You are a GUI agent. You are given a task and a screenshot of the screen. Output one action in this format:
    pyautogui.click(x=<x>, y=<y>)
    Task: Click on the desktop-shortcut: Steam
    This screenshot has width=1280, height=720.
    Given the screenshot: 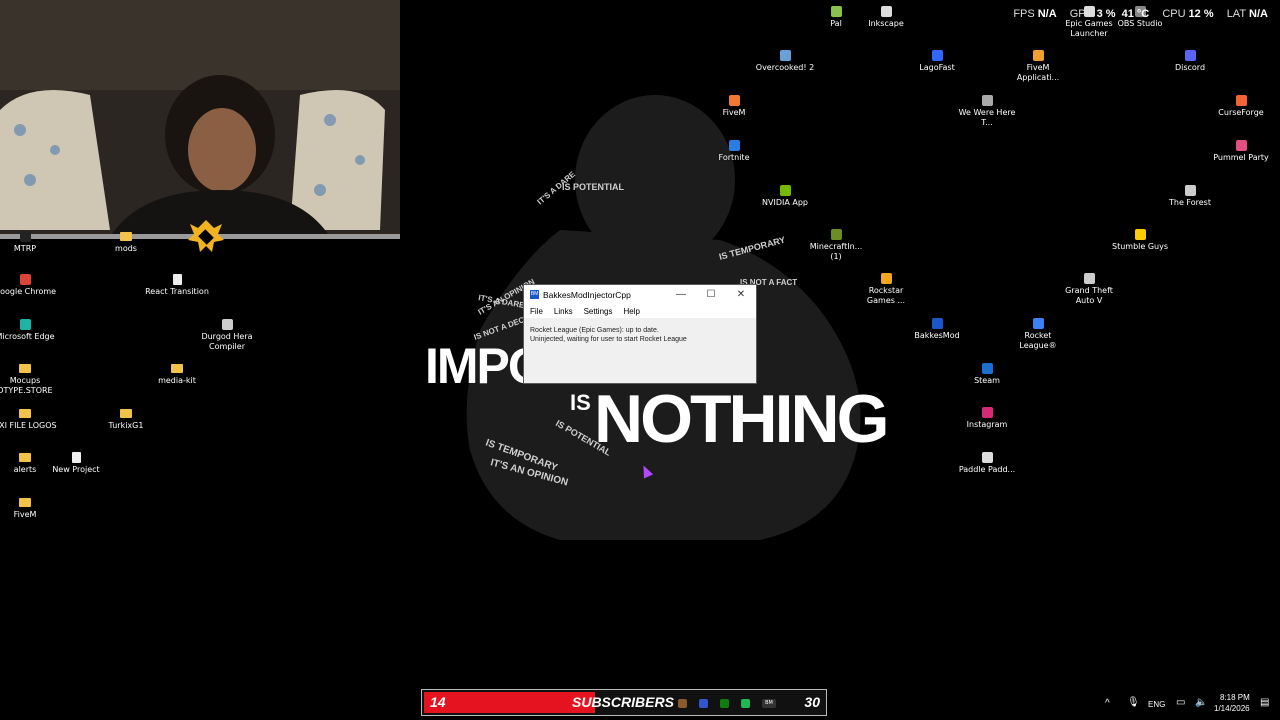 What is the action you would take?
    pyautogui.click(x=987, y=374)
    